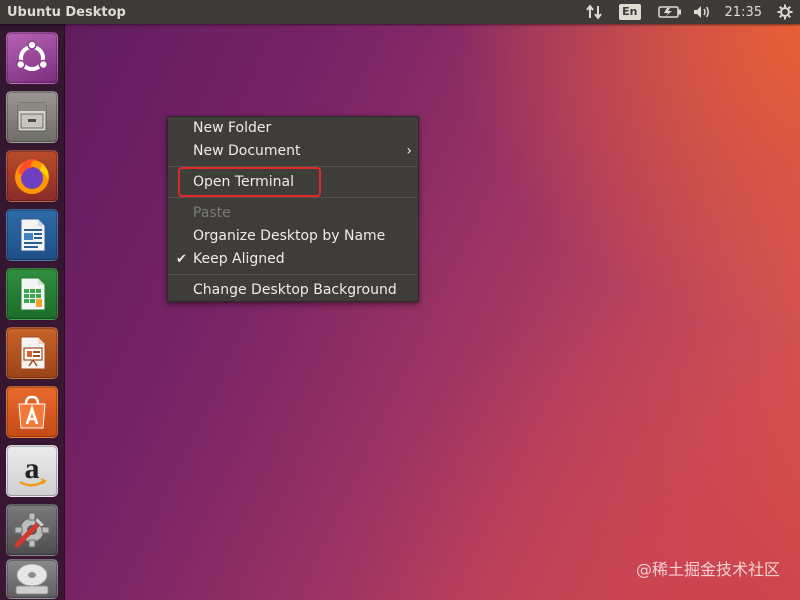  I want to click on menu-item-organize-desktop-by-name: Organize Desktop by Name, so click(293, 236).